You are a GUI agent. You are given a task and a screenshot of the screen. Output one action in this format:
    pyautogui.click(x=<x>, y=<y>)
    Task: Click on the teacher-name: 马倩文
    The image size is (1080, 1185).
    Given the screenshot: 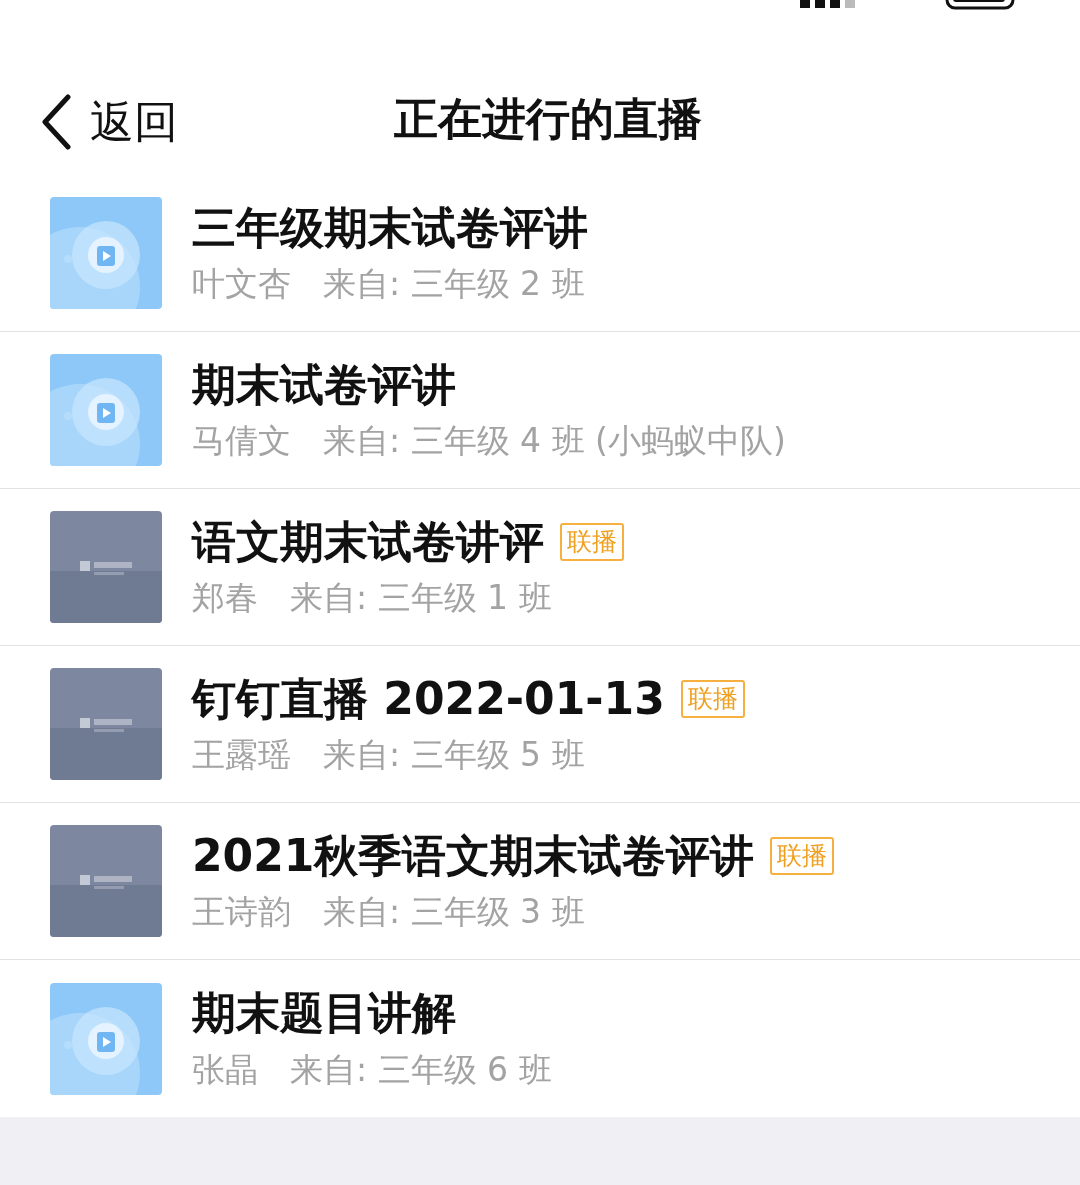 What is the action you would take?
    pyautogui.click(x=241, y=441)
    